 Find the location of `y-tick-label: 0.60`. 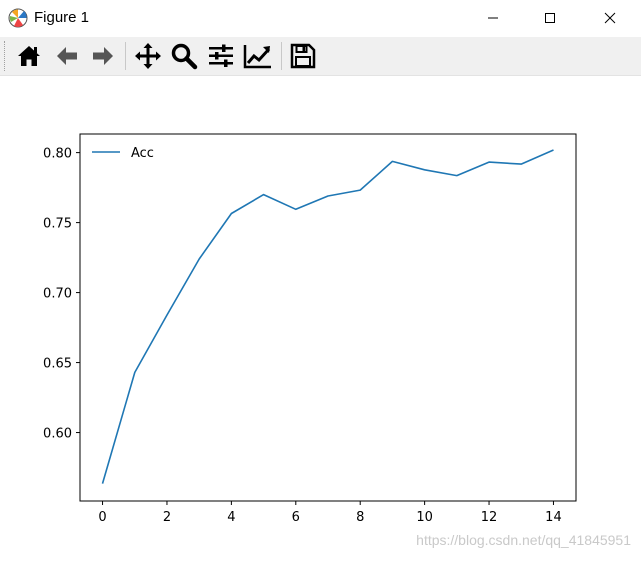

y-tick-label: 0.60 is located at coordinates (57, 434).